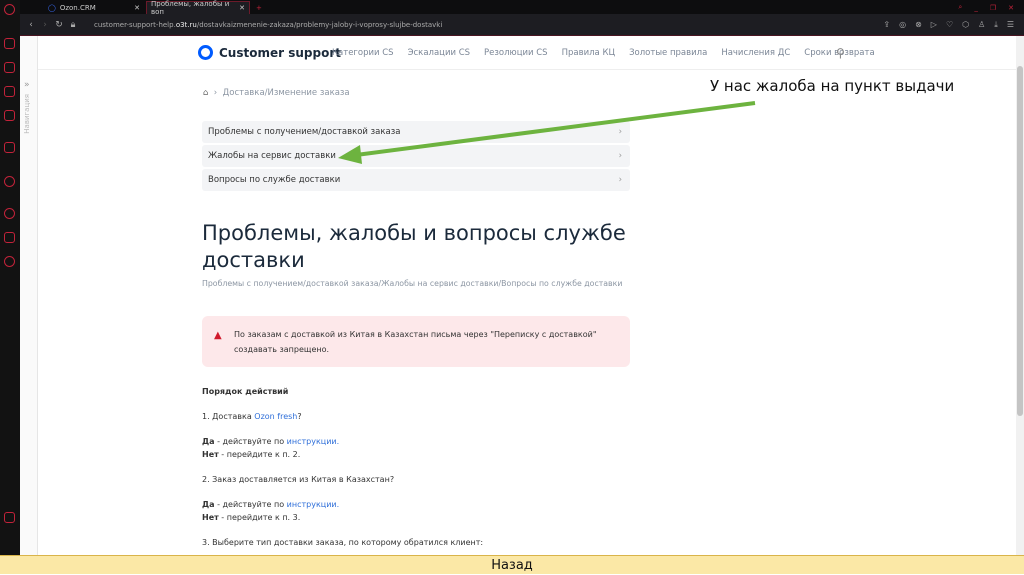  What do you see at coordinates (1020, 241) in the screenshot?
I see `scrollbar-thumb` at bounding box center [1020, 241].